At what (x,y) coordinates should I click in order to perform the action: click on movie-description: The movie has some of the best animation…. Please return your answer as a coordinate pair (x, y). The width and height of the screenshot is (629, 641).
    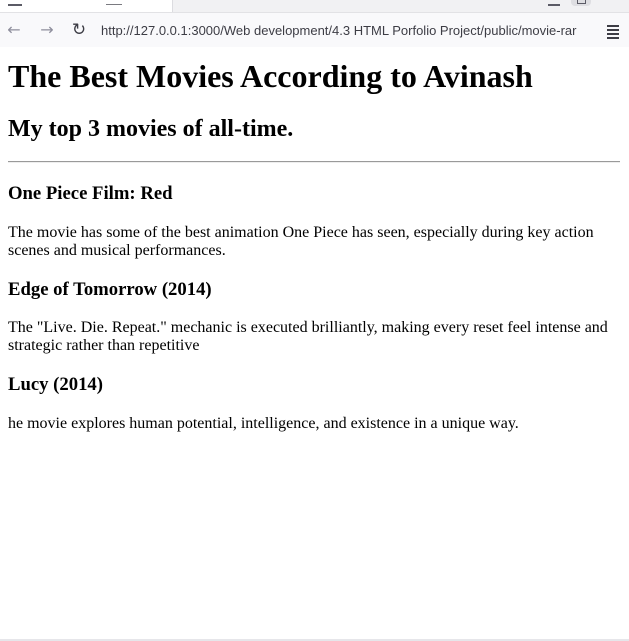
    Looking at the image, I should click on (301, 241).